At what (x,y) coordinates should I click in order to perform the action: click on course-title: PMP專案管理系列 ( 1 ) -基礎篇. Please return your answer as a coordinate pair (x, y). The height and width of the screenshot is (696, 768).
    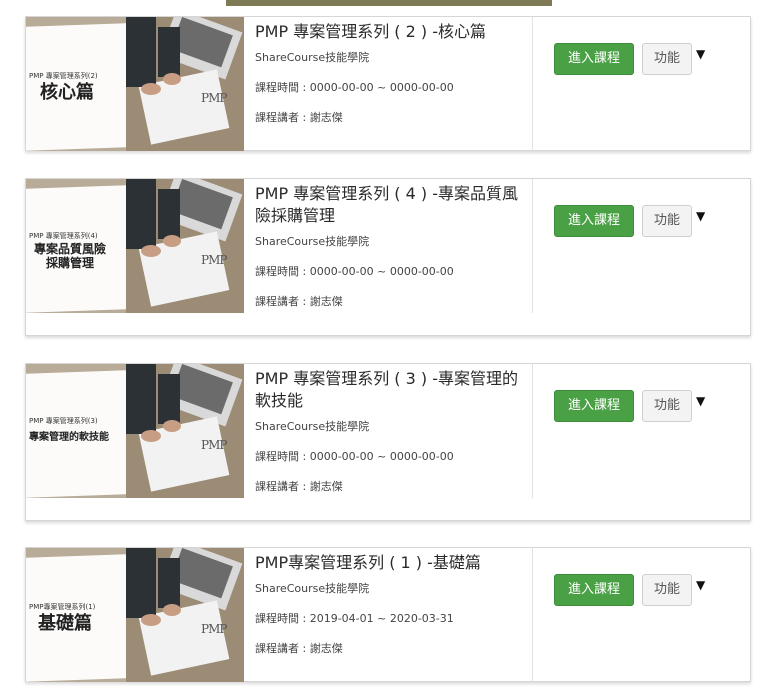
    Looking at the image, I should click on (390, 563).